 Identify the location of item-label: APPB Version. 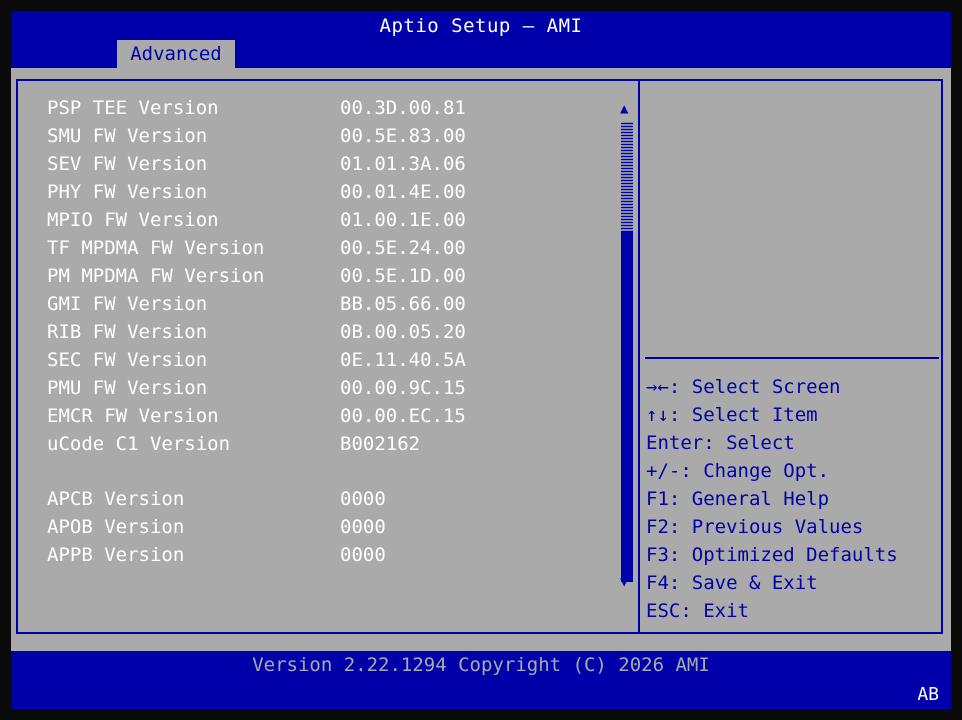
(116, 555).